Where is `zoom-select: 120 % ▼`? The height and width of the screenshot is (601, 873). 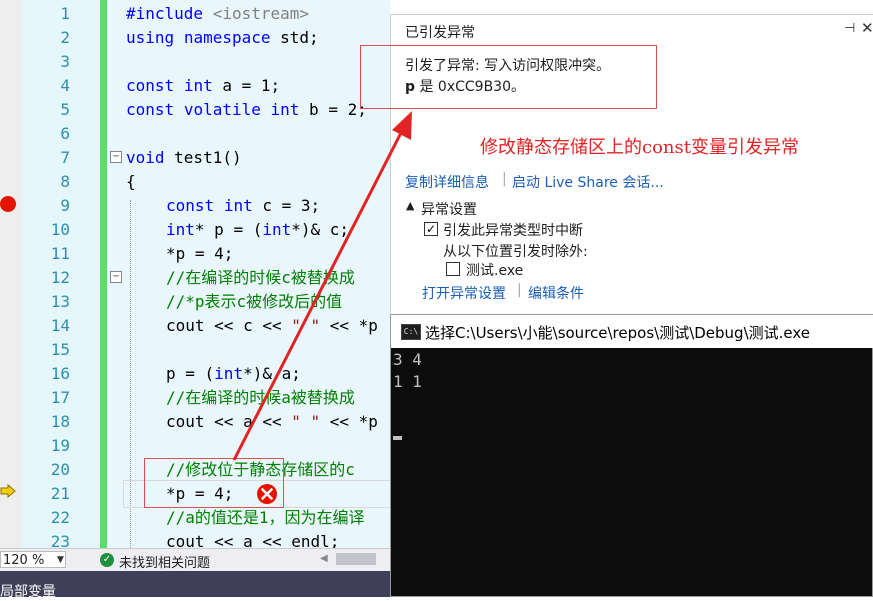 zoom-select: 120 % ▼ is located at coordinates (33, 559).